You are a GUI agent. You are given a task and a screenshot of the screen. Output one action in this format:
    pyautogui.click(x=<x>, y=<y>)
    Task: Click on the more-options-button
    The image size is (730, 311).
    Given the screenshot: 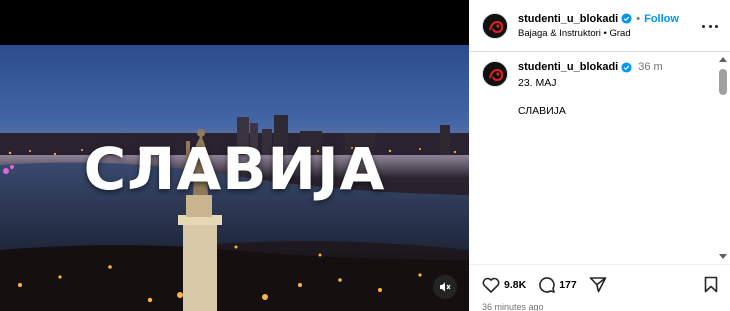 What is the action you would take?
    pyautogui.click(x=710, y=26)
    